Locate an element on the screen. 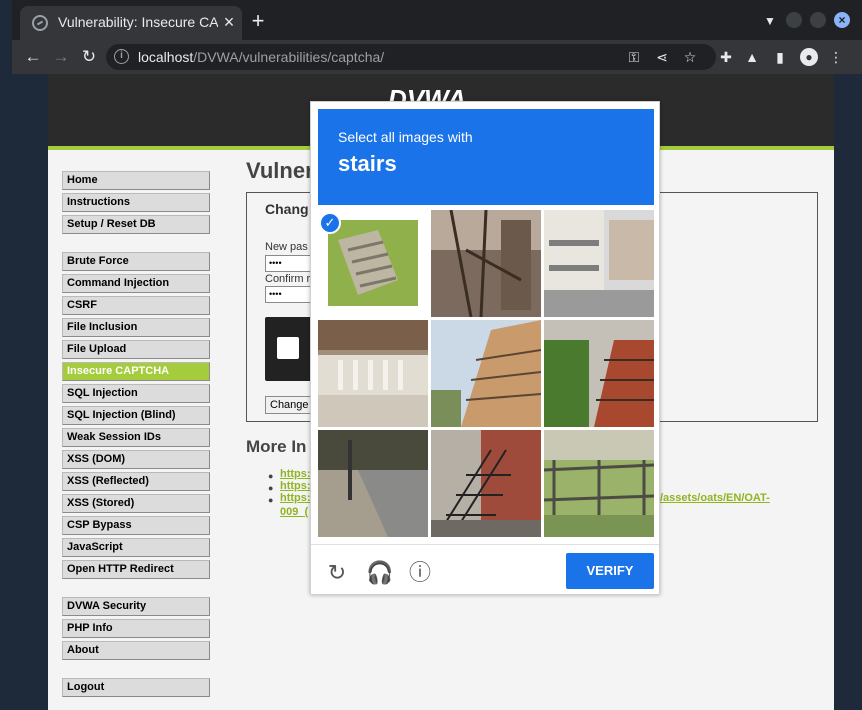 Image resolution: width=862 pixels, height=710 pixels. sidebar-item-csrf: CSRF is located at coordinates (136, 305).